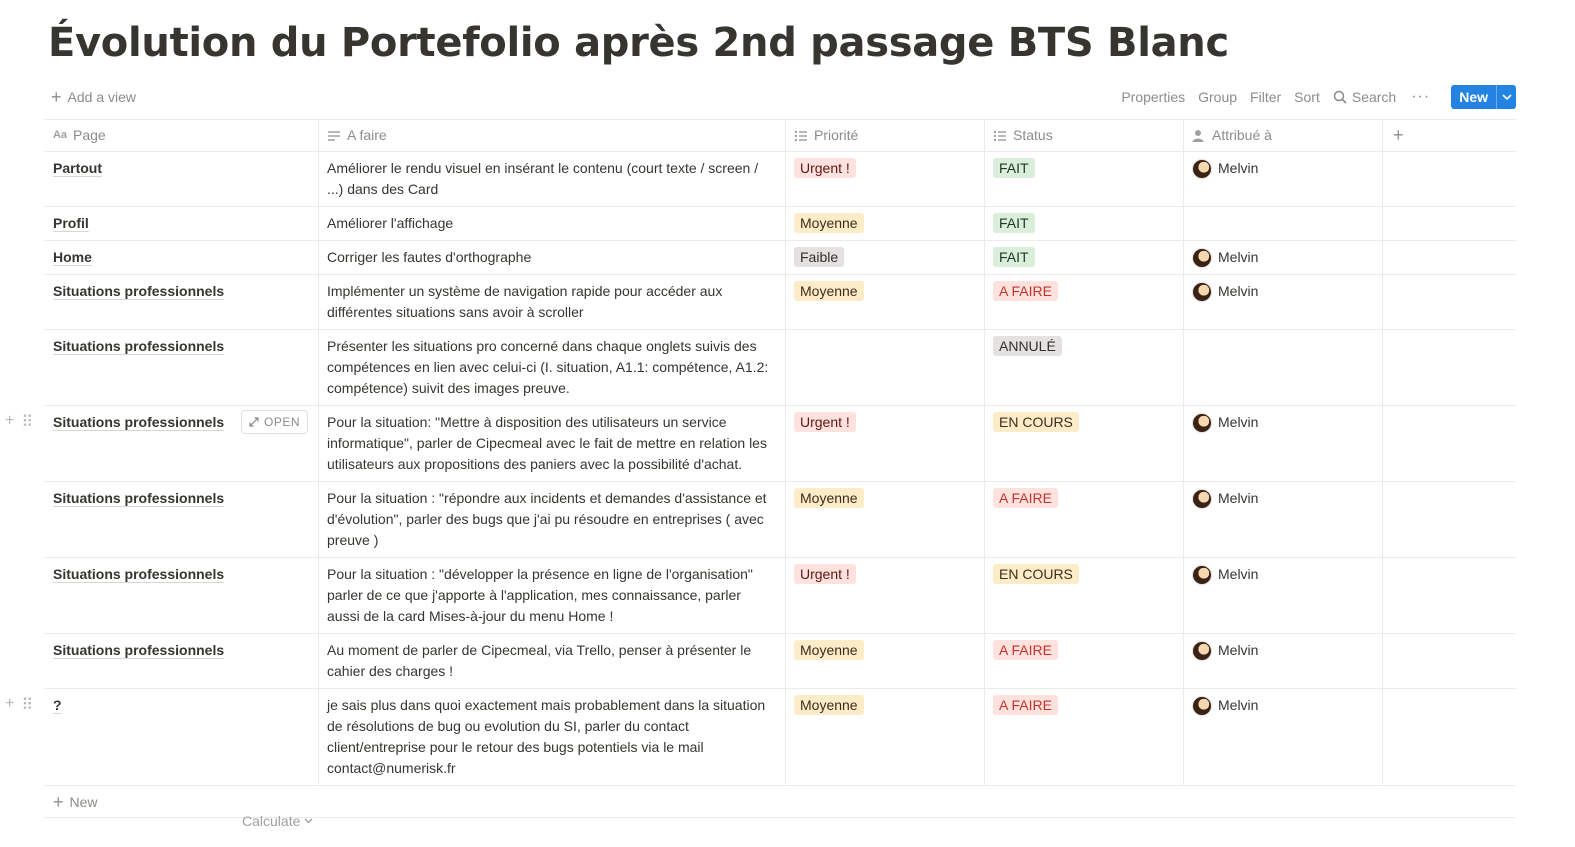 Image resolution: width=1575 pixels, height=847 pixels. What do you see at coordinates (552, 257) in the screenshot?
I see `cell-a-faire: Corriger les fautes d'orthographe` at bounding box center [552, 257].